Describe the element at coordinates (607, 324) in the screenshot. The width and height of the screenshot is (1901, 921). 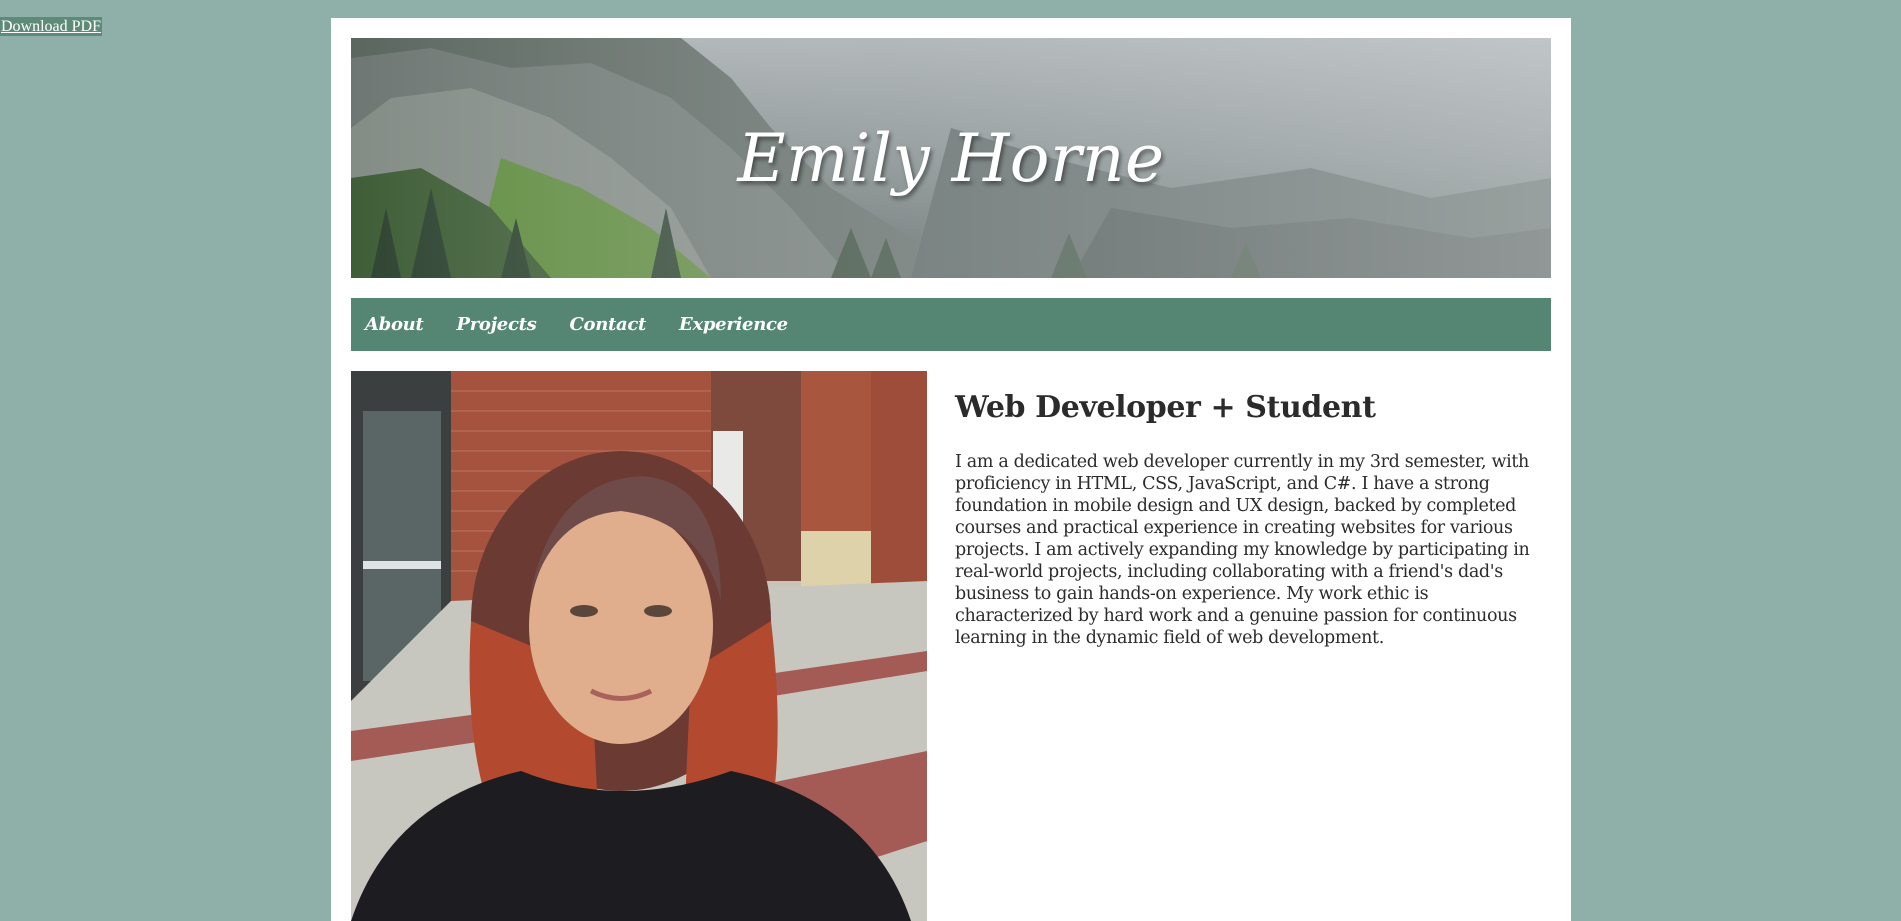
I see `nav-item-contact: Contact` at that location.